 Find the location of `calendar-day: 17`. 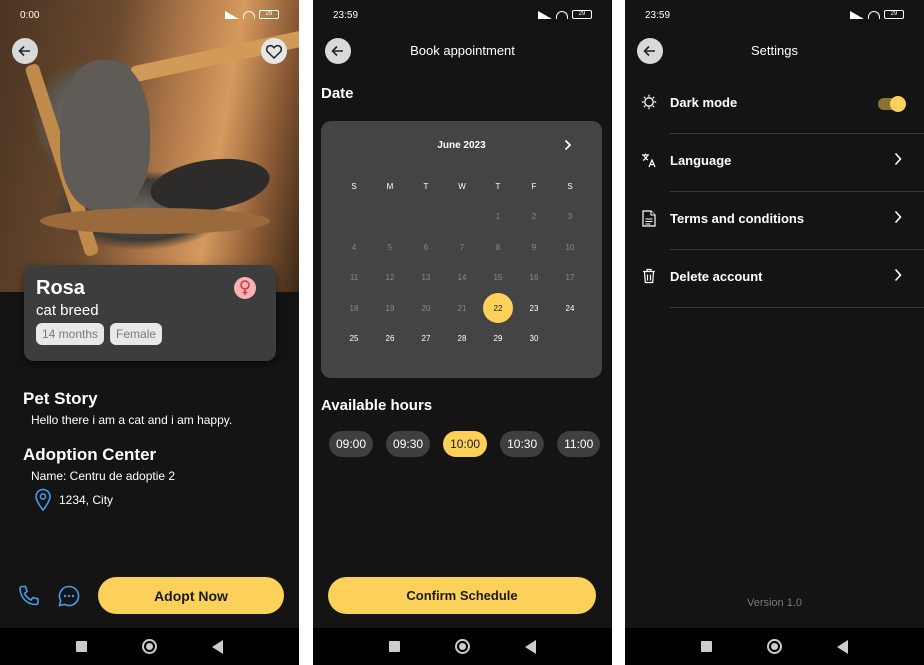

calendar-day: 17 is located at coordinates (570, 278).